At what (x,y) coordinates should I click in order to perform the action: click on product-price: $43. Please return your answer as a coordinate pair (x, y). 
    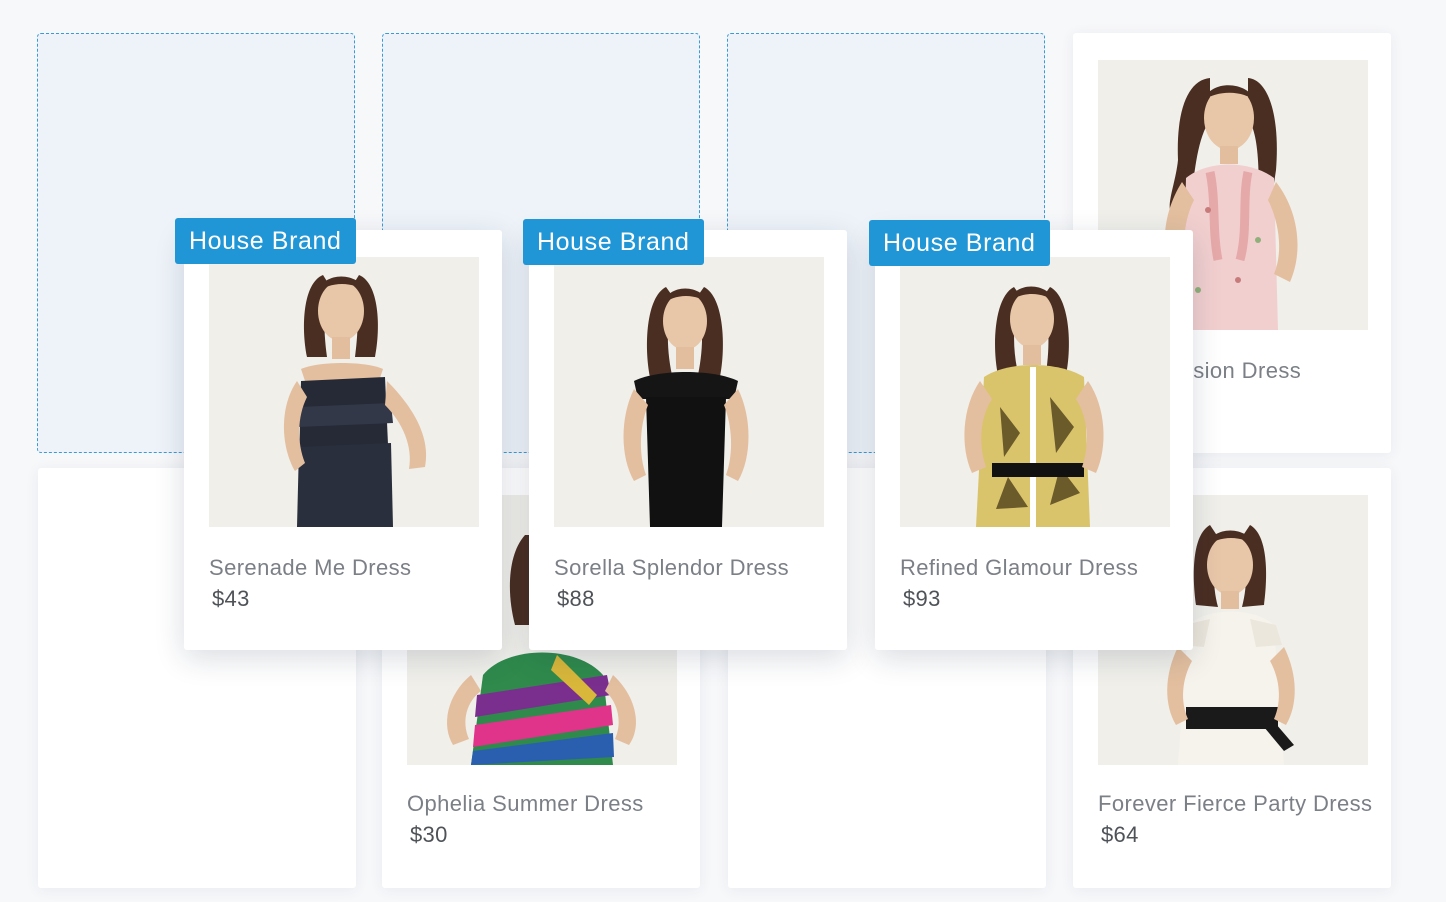
    Looking at the image, I should click on (231, 598).